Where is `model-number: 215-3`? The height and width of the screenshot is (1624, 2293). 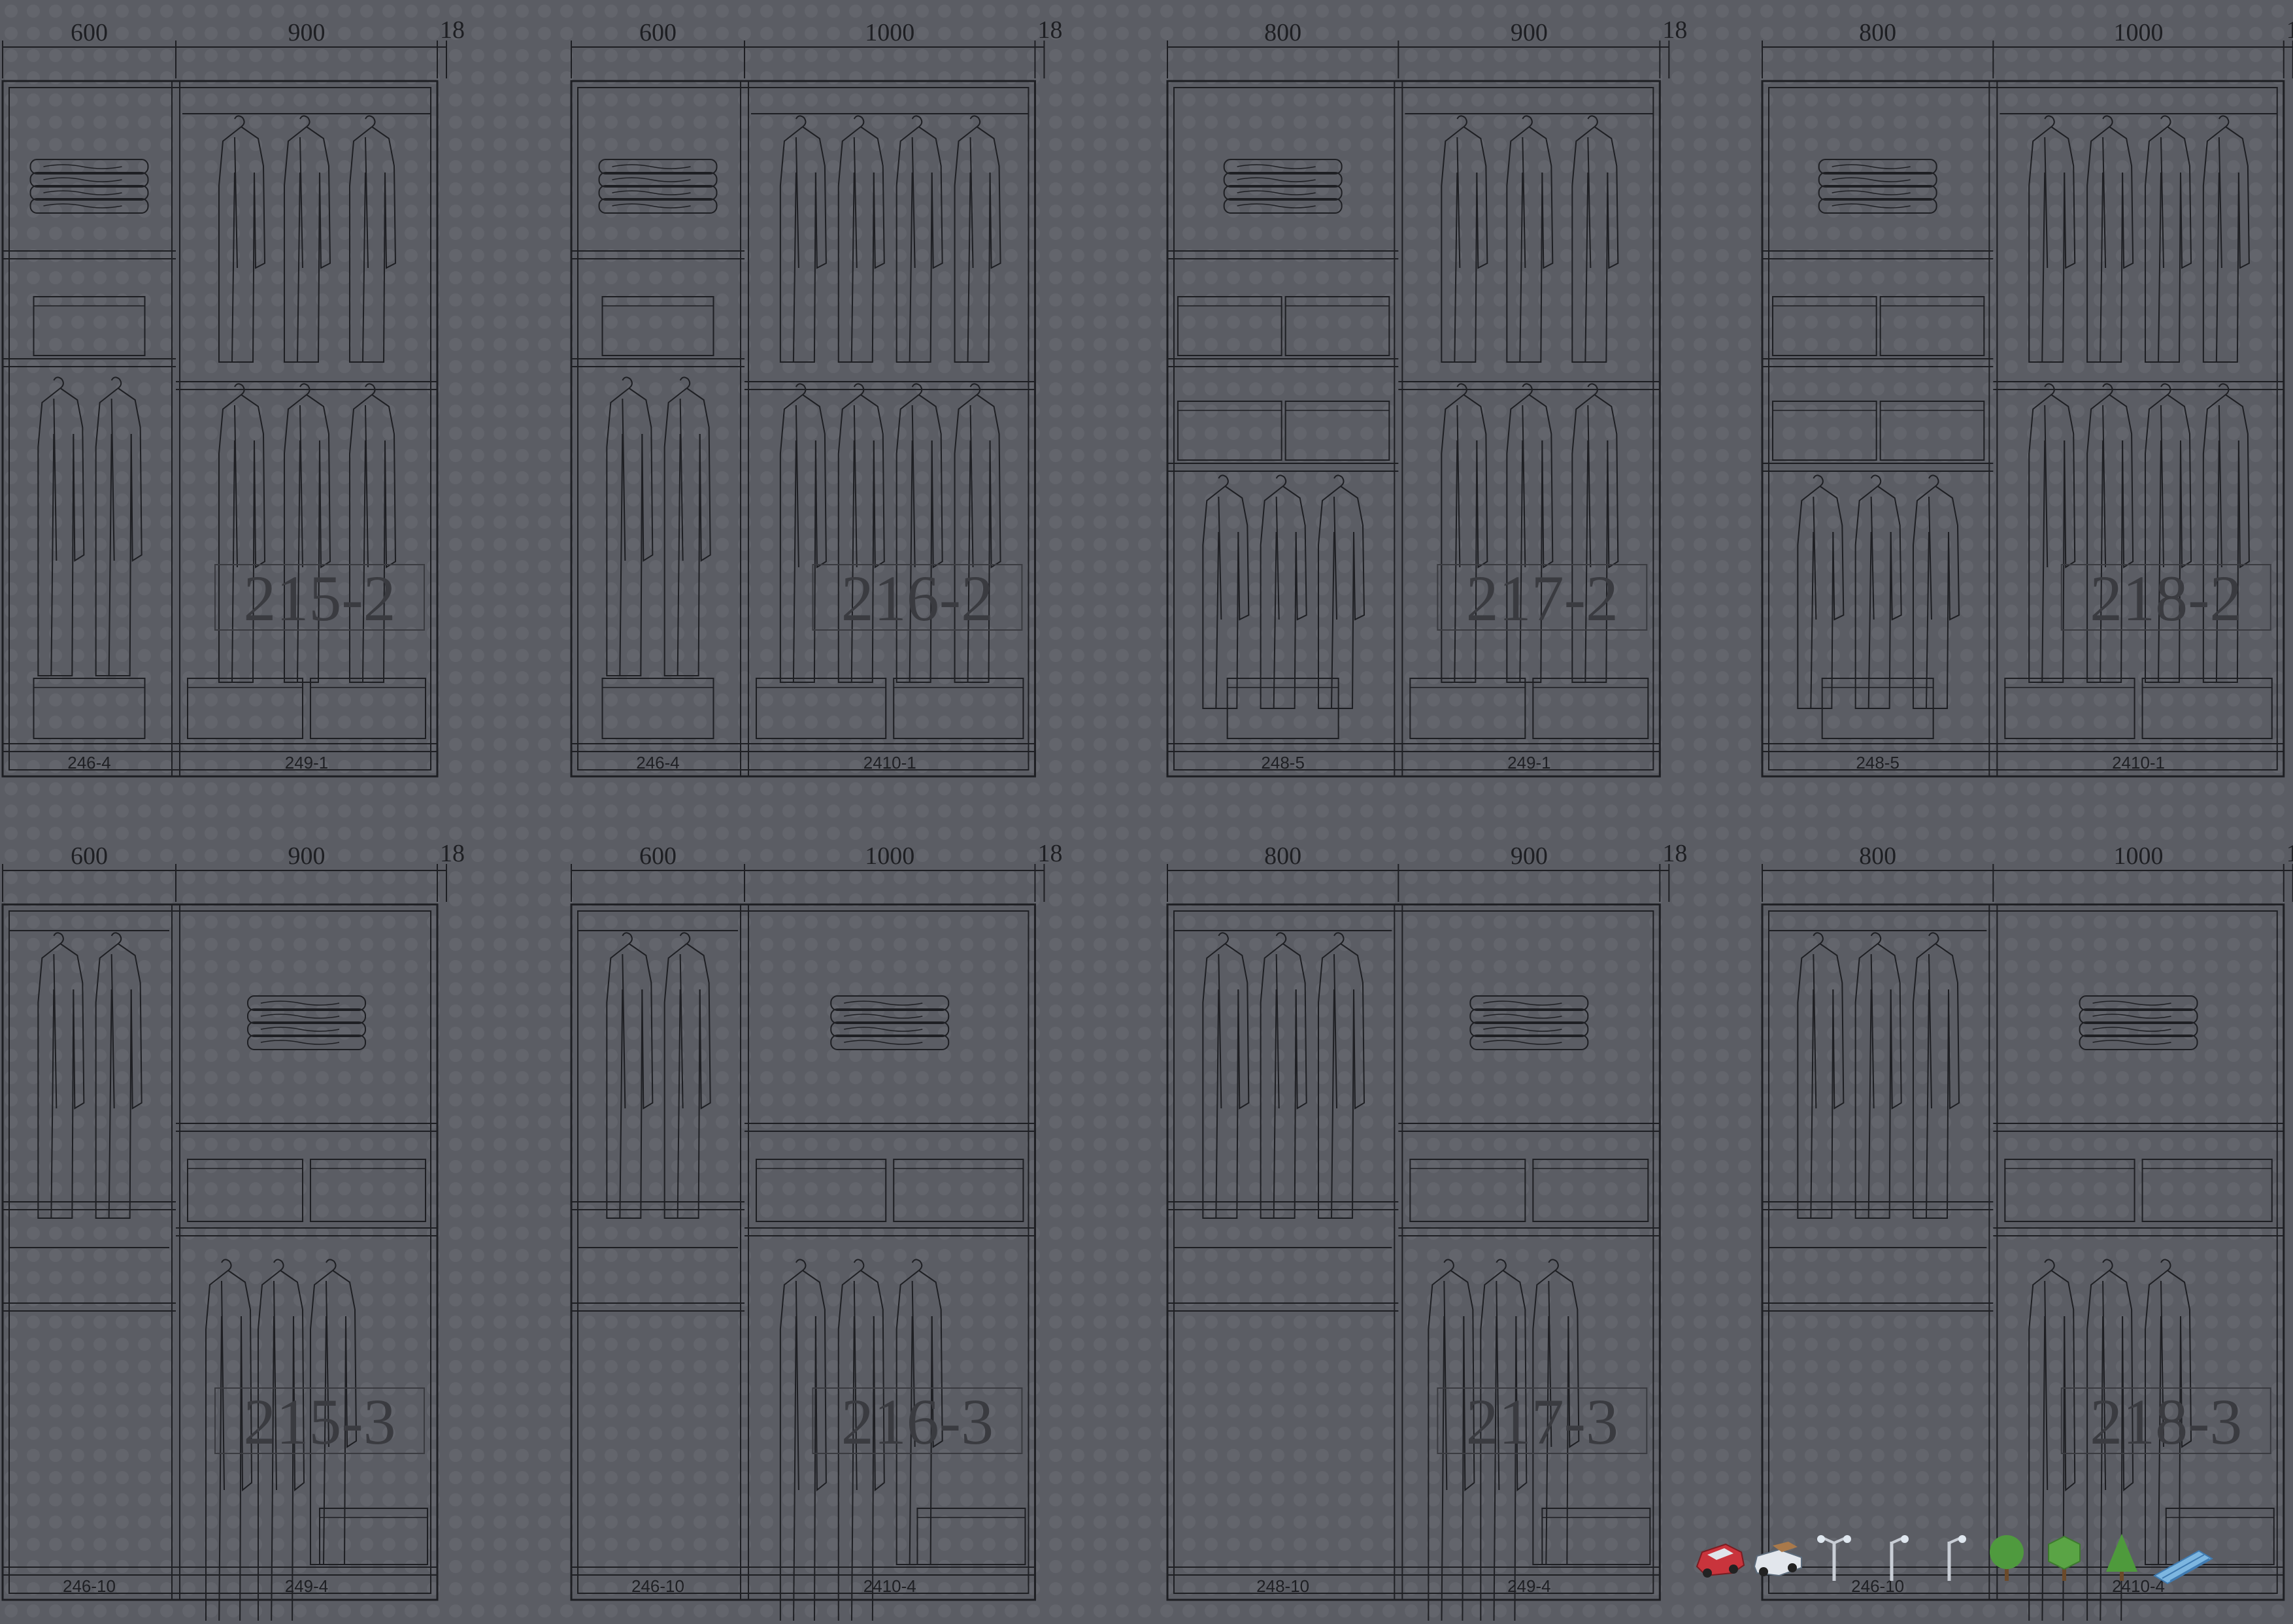 model-number: 215-3 is located at coordinates (319, 1422).